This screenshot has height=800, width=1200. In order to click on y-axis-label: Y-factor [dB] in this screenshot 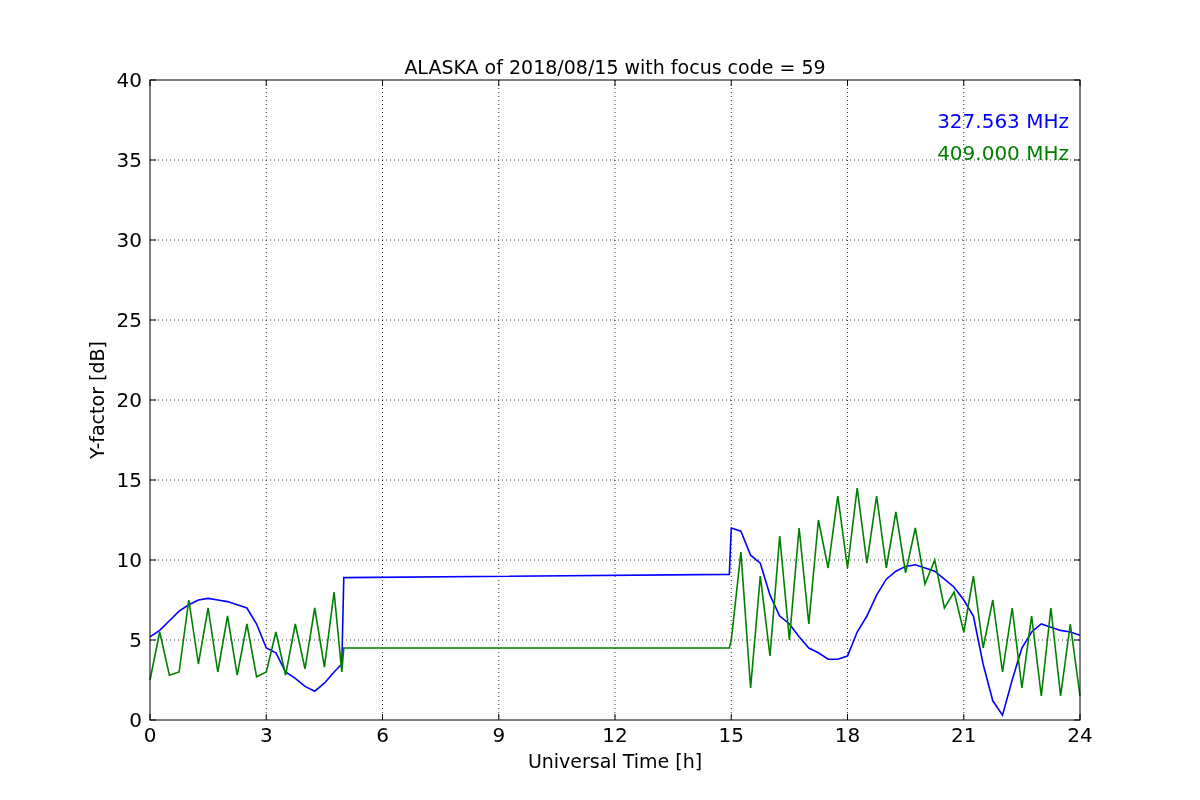, I will do `click(97, 400)`.